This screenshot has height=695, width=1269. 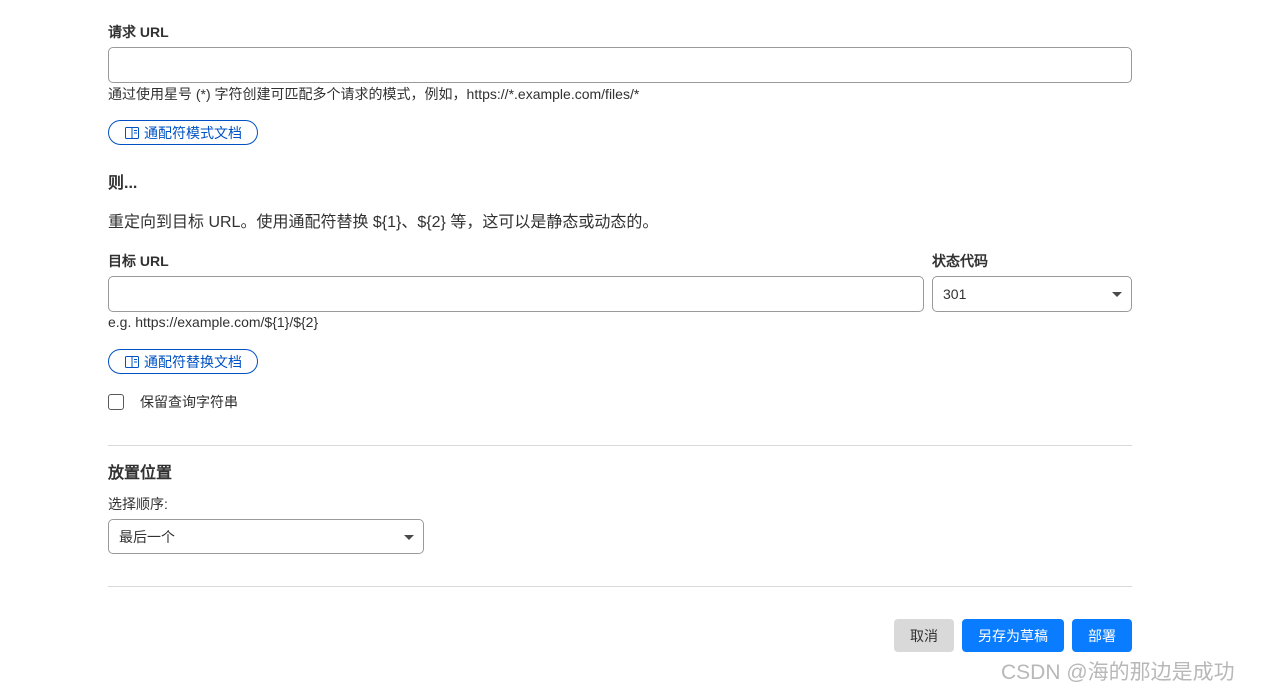 I want to click on wildcard-replacement-docs-link: 通配符替换文档, so click(x=183, y=361).